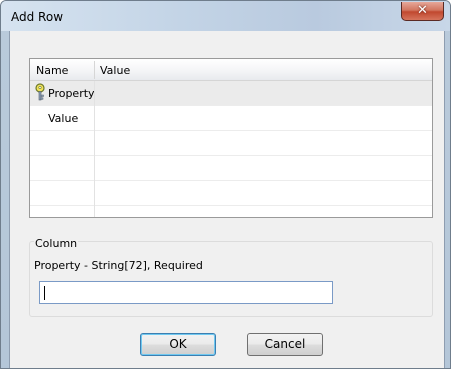 Image resolution: width=451 pixels, height=369 pixels. What do you see at coordinates (56, 243) in the screenshot?
I see `column-group-title: Column` at bounding box center [56, 243].